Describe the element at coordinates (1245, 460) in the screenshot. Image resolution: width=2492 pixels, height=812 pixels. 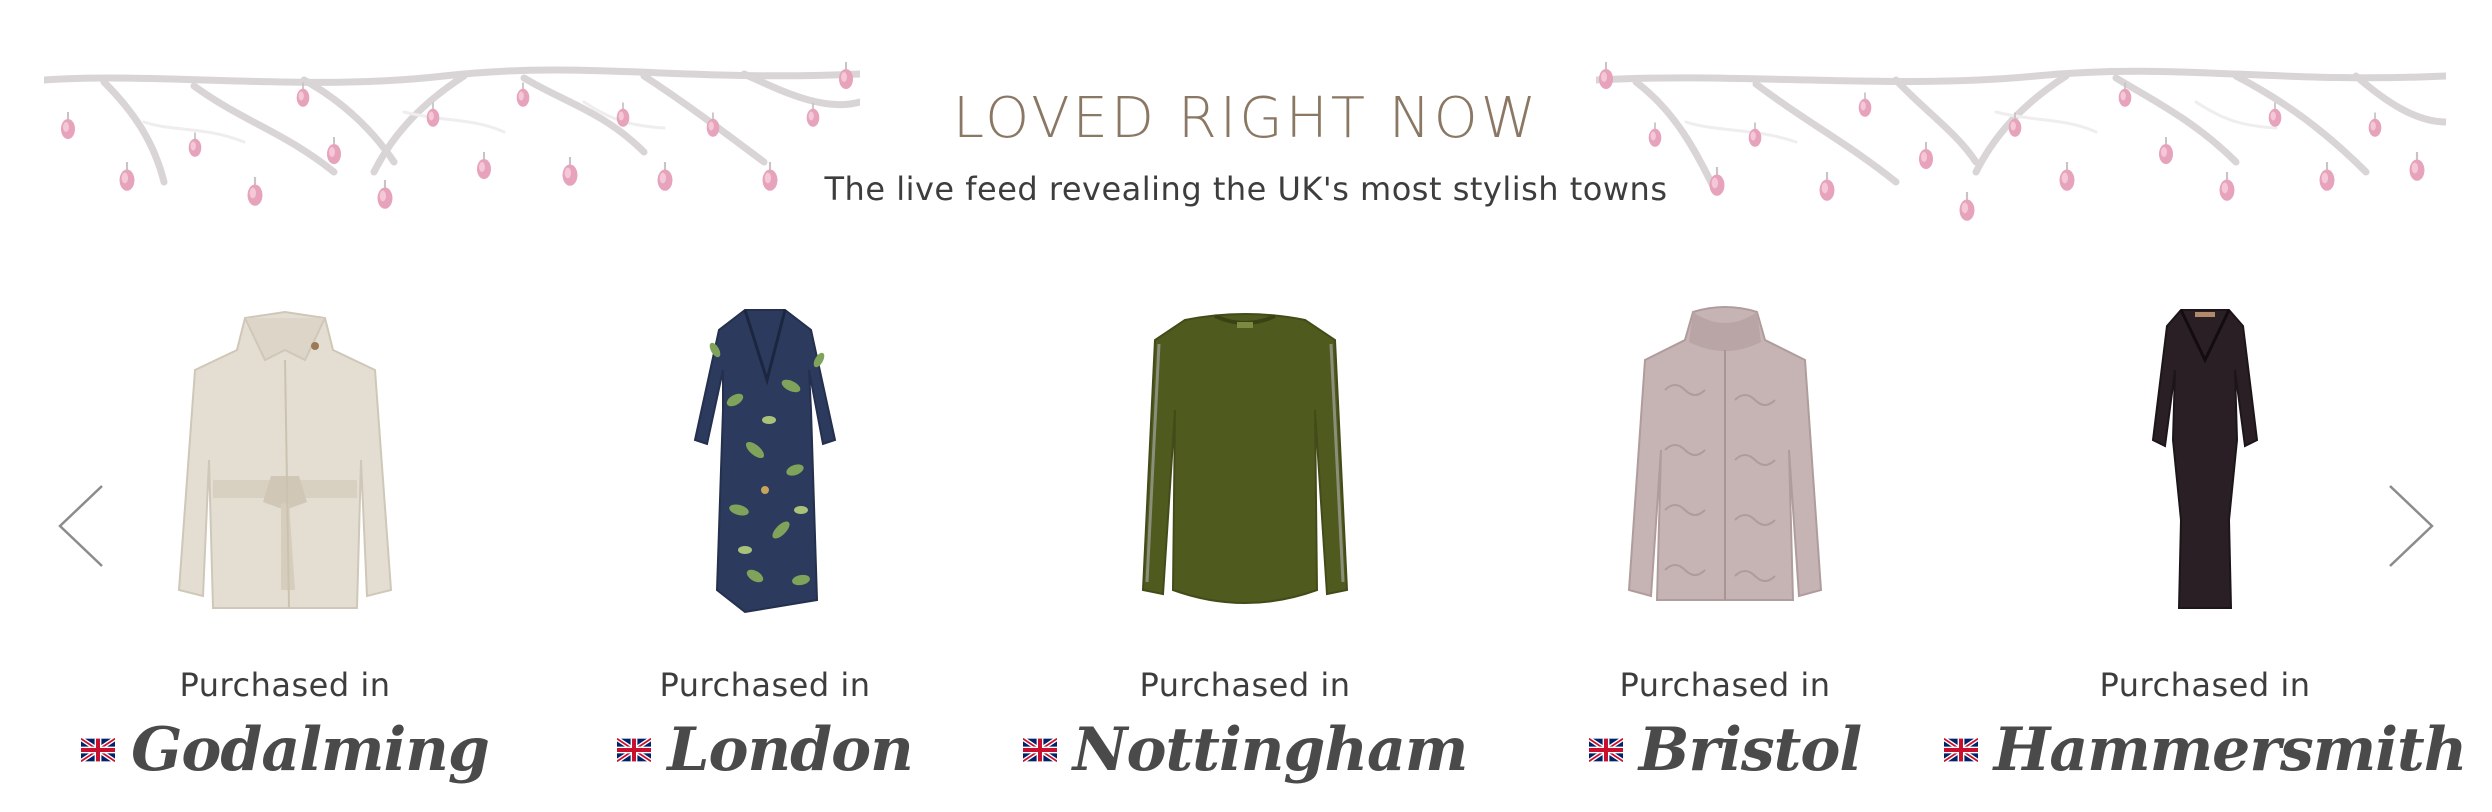
I see `product-image-olive-green-jumper` at that location.